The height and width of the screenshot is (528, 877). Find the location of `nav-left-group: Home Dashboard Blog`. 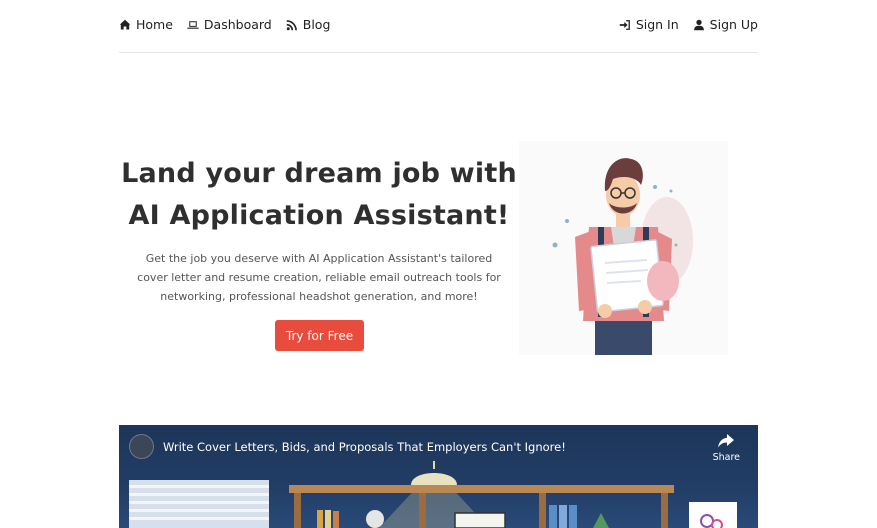

nav-left-group: Home Dashboard Blog is located at coordinates (224, 24).